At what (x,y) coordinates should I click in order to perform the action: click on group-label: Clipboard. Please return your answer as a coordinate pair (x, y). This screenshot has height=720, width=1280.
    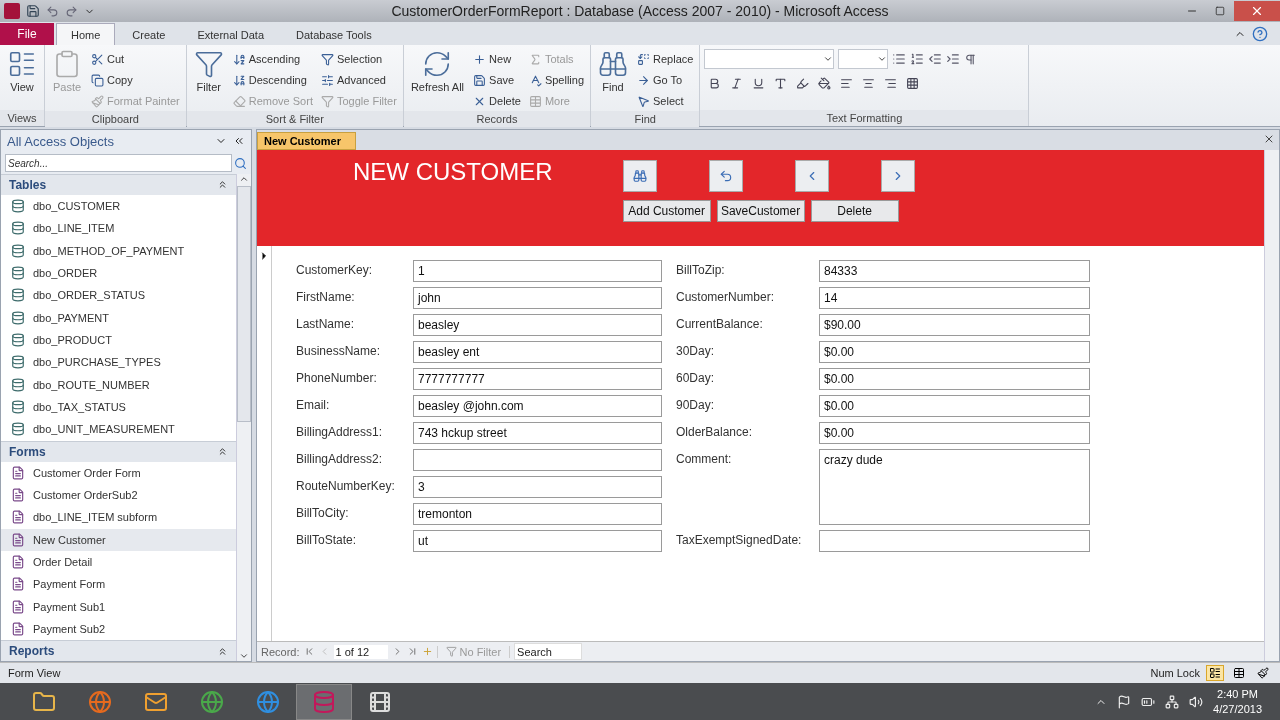
    Looking at the image, I should click on (115, 119).